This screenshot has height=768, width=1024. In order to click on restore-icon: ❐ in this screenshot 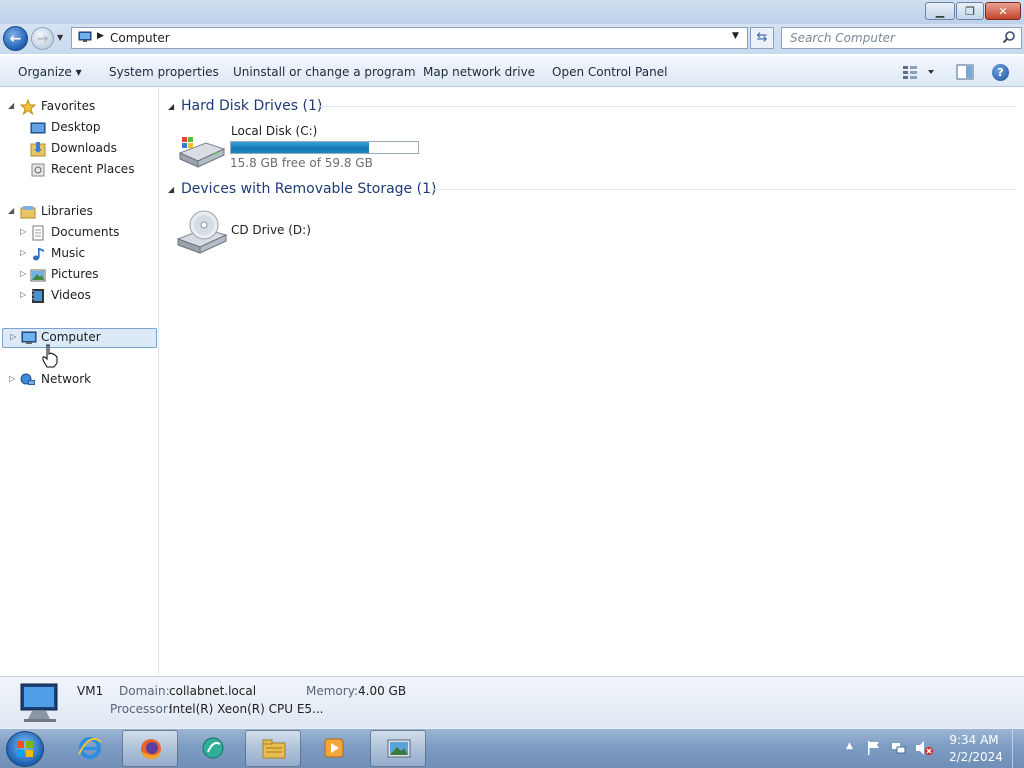, I will do `click(970, 11)`.